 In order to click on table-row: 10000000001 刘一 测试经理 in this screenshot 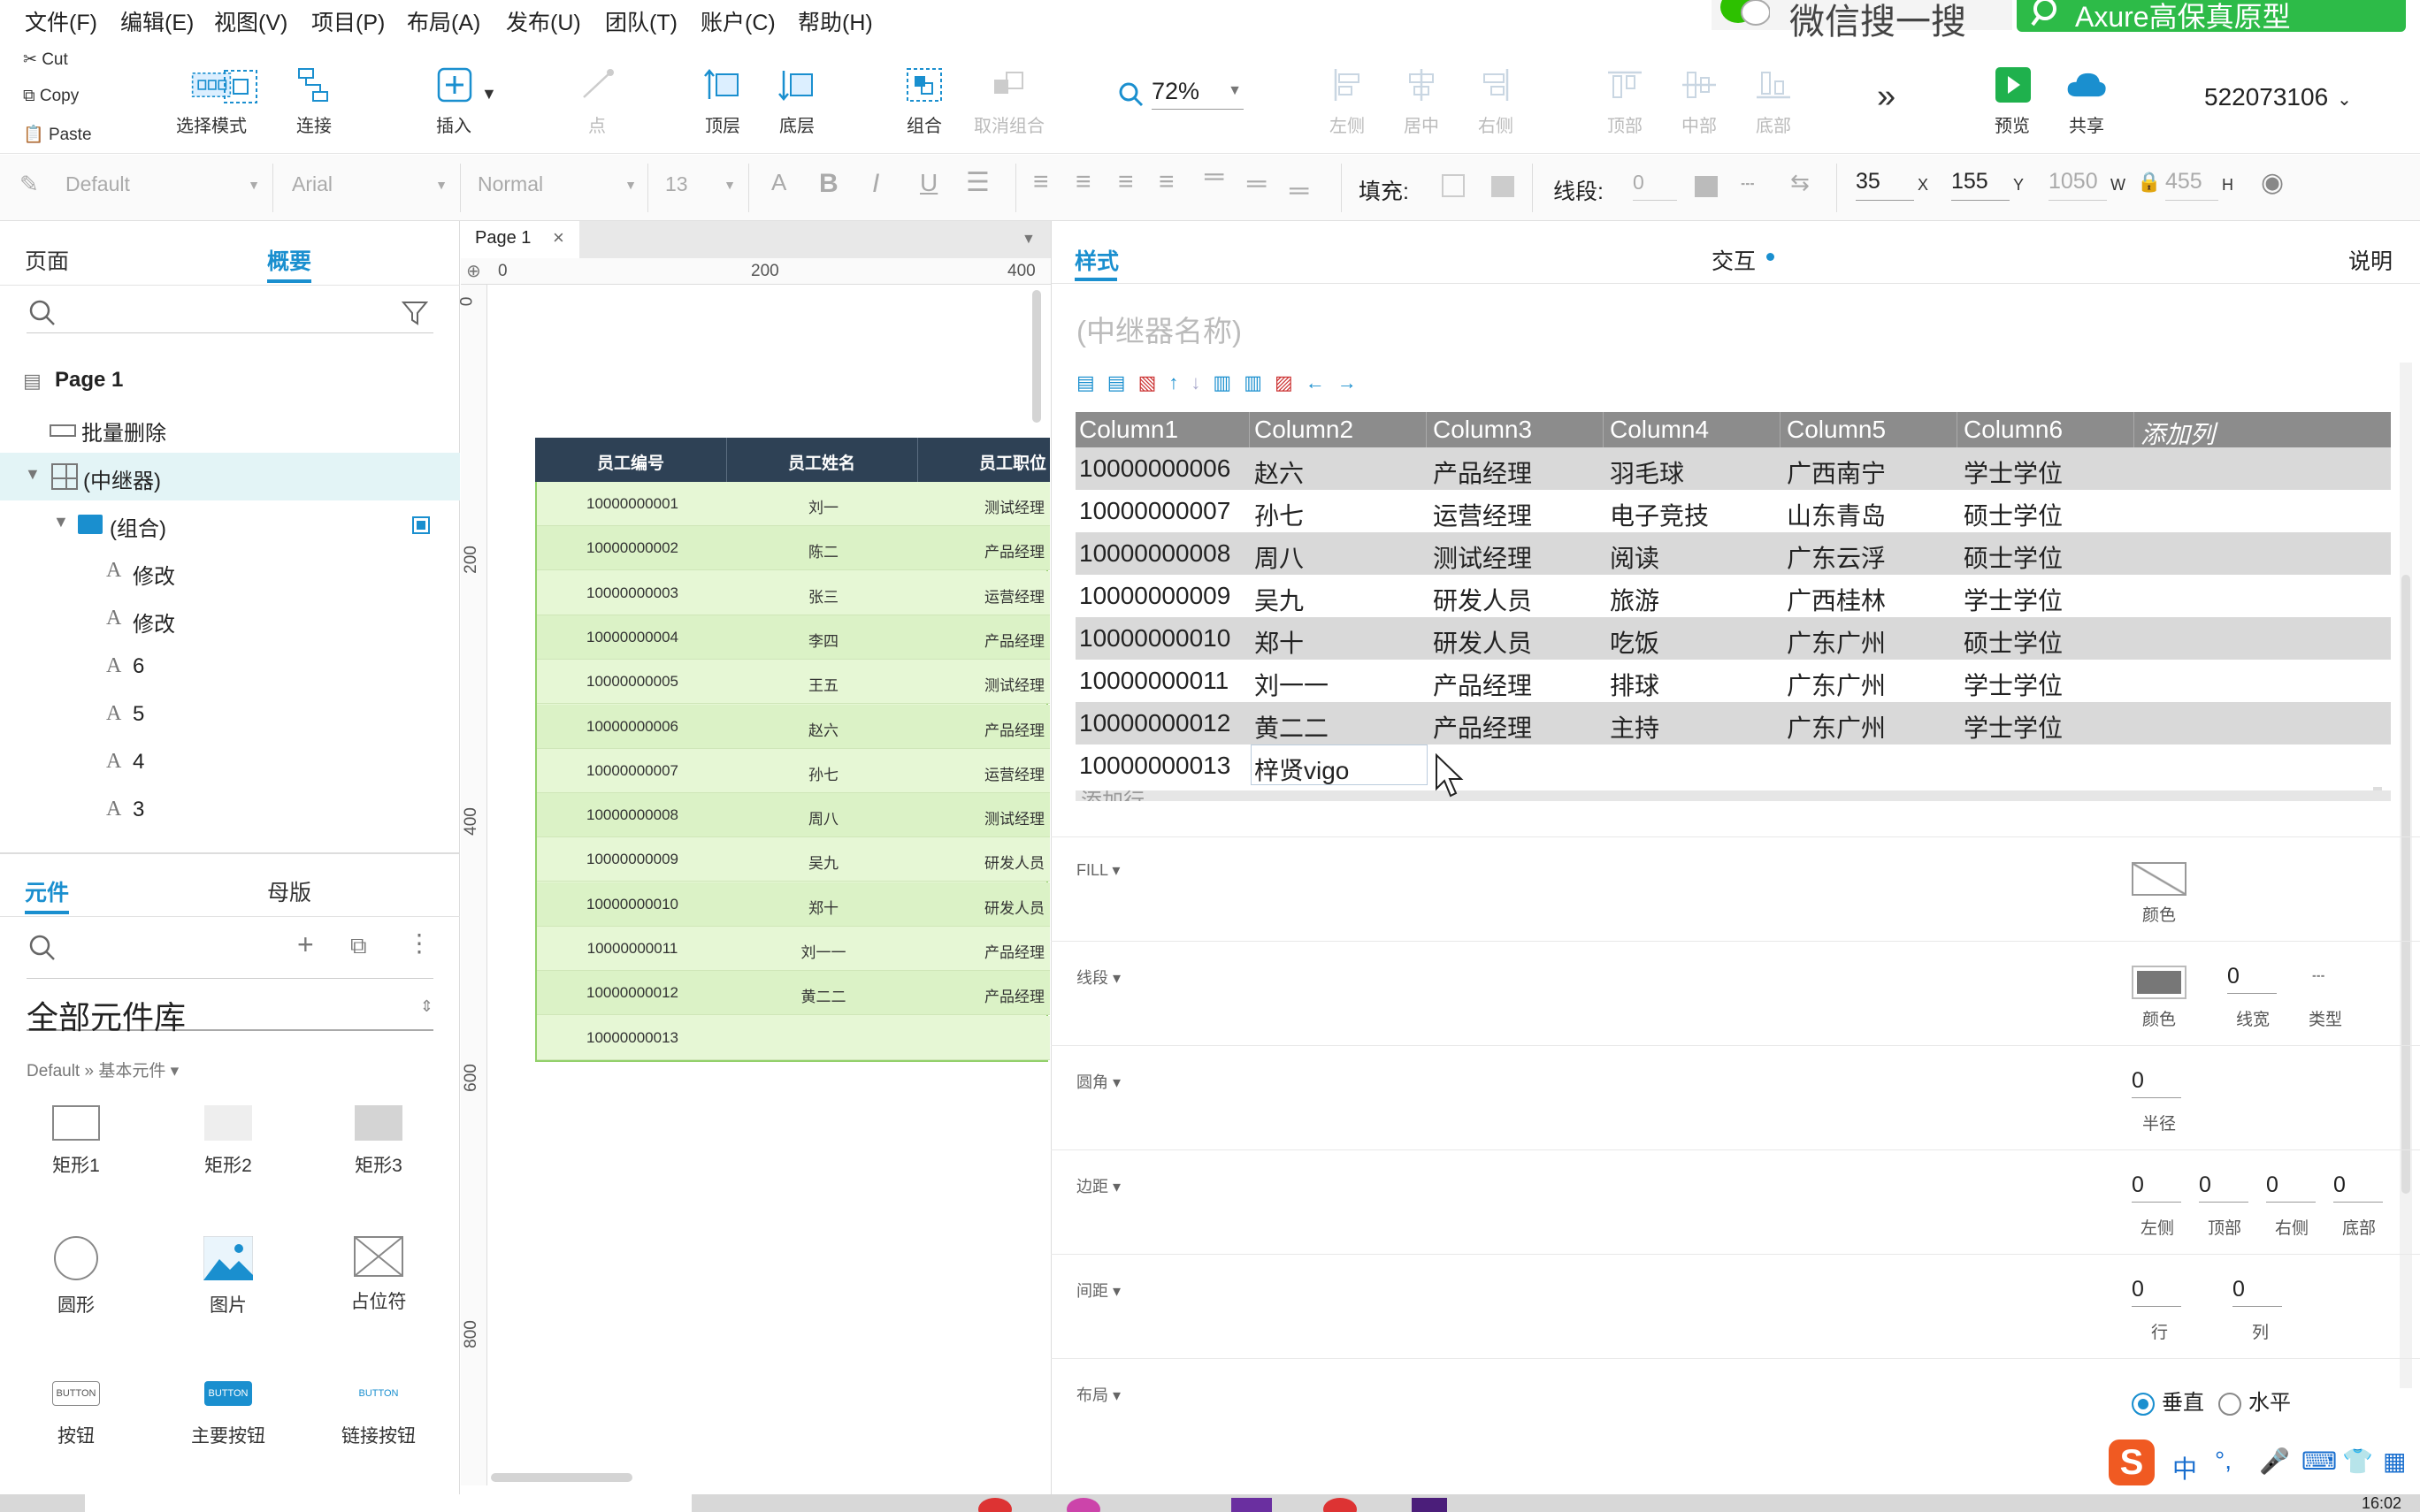, I will do `click(794, 504)`.